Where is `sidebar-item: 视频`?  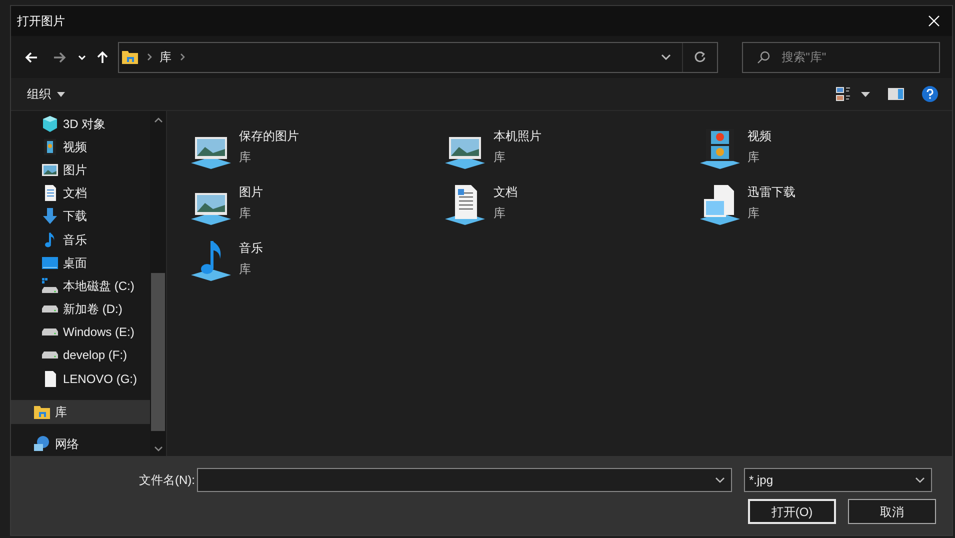 sidebar-item: 视频 is located at coordinates (80, 146).